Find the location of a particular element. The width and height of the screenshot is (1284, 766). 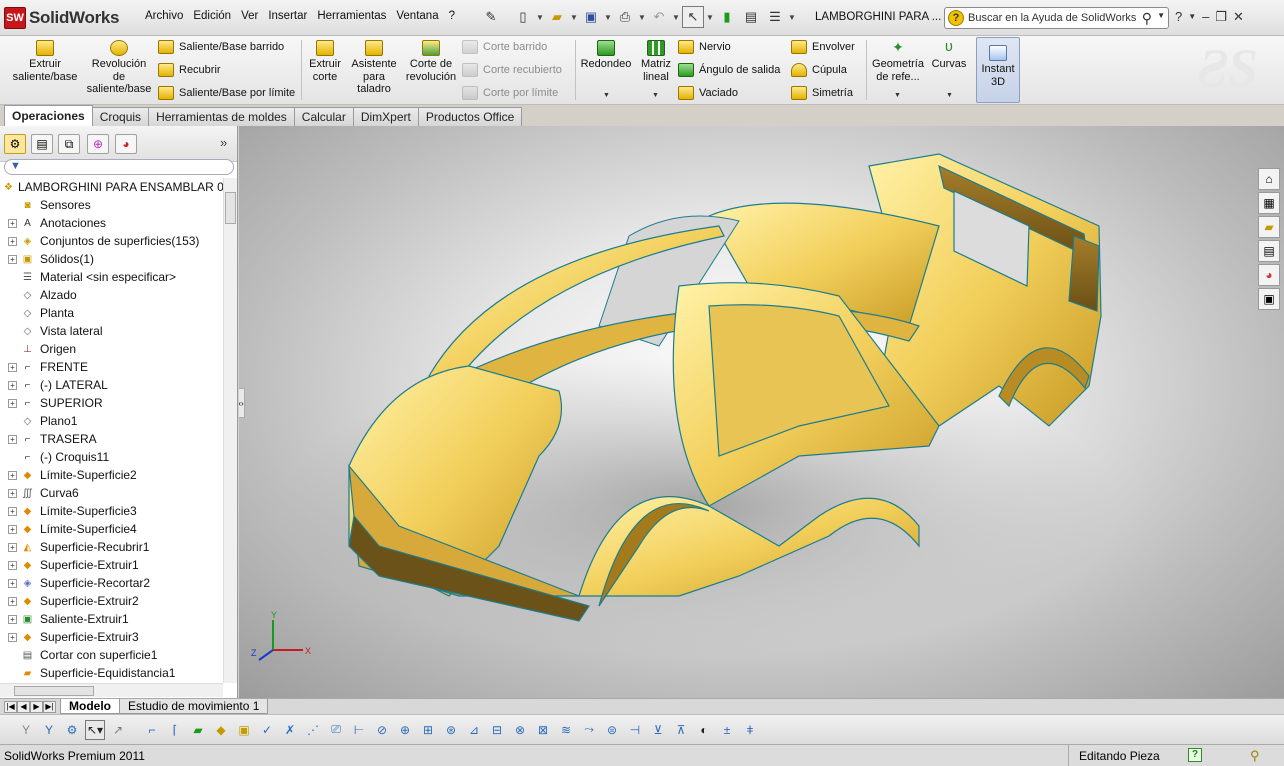

corte-revolucion-button: Corte de revolución is located at coordinates (431, 61).